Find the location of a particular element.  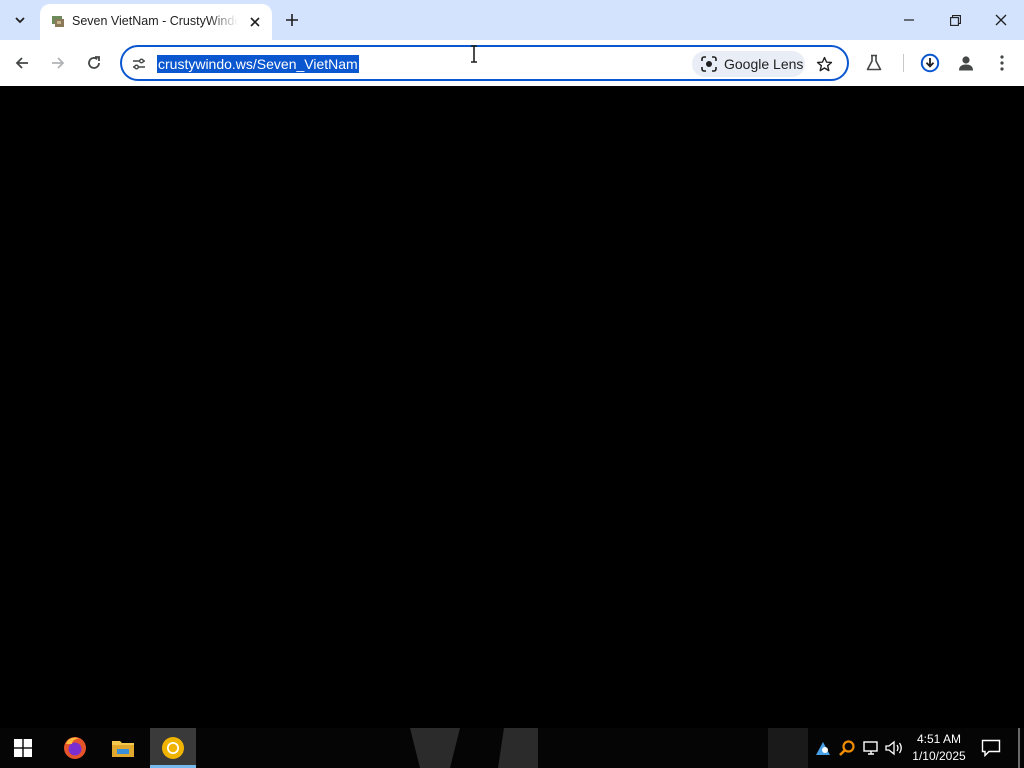

close-window-button is located at coordinates (1001, 20).